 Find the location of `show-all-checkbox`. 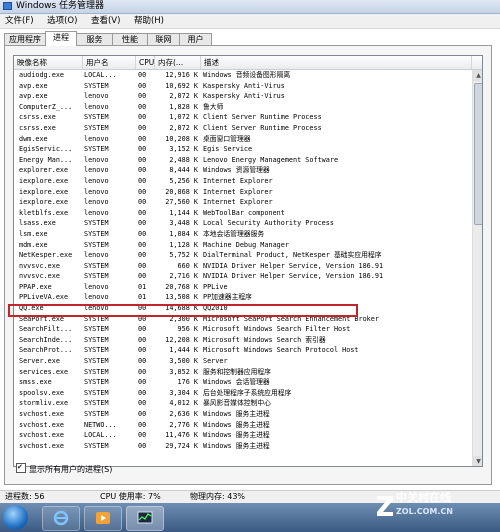

show-all-checkbox is located at coordinates (21, 467).